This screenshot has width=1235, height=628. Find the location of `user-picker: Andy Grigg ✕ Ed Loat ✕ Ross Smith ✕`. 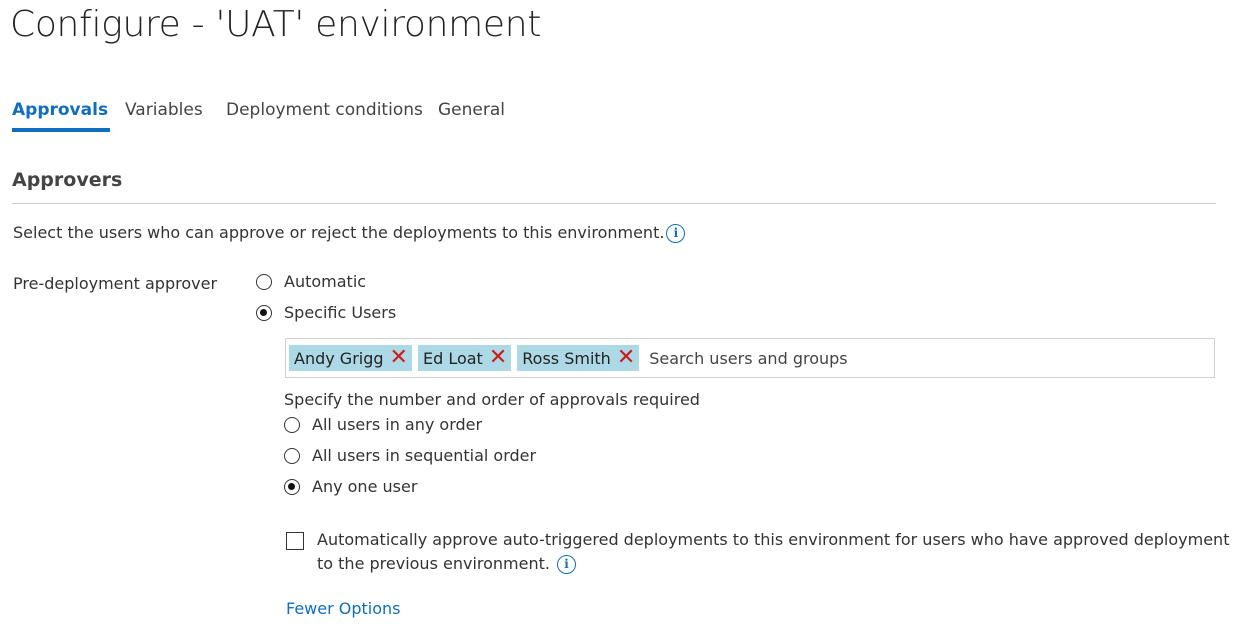

user-picker: Andy Grigg ✕ Ed Loat ✕ Ross Smith ✕ is located at coordinates (750, 358).